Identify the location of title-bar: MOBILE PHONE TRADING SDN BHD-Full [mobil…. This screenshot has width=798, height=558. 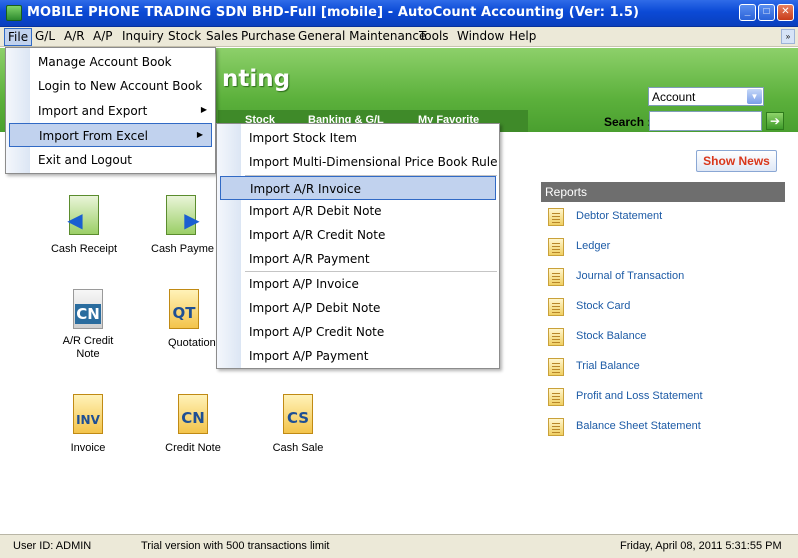
(399, 13).